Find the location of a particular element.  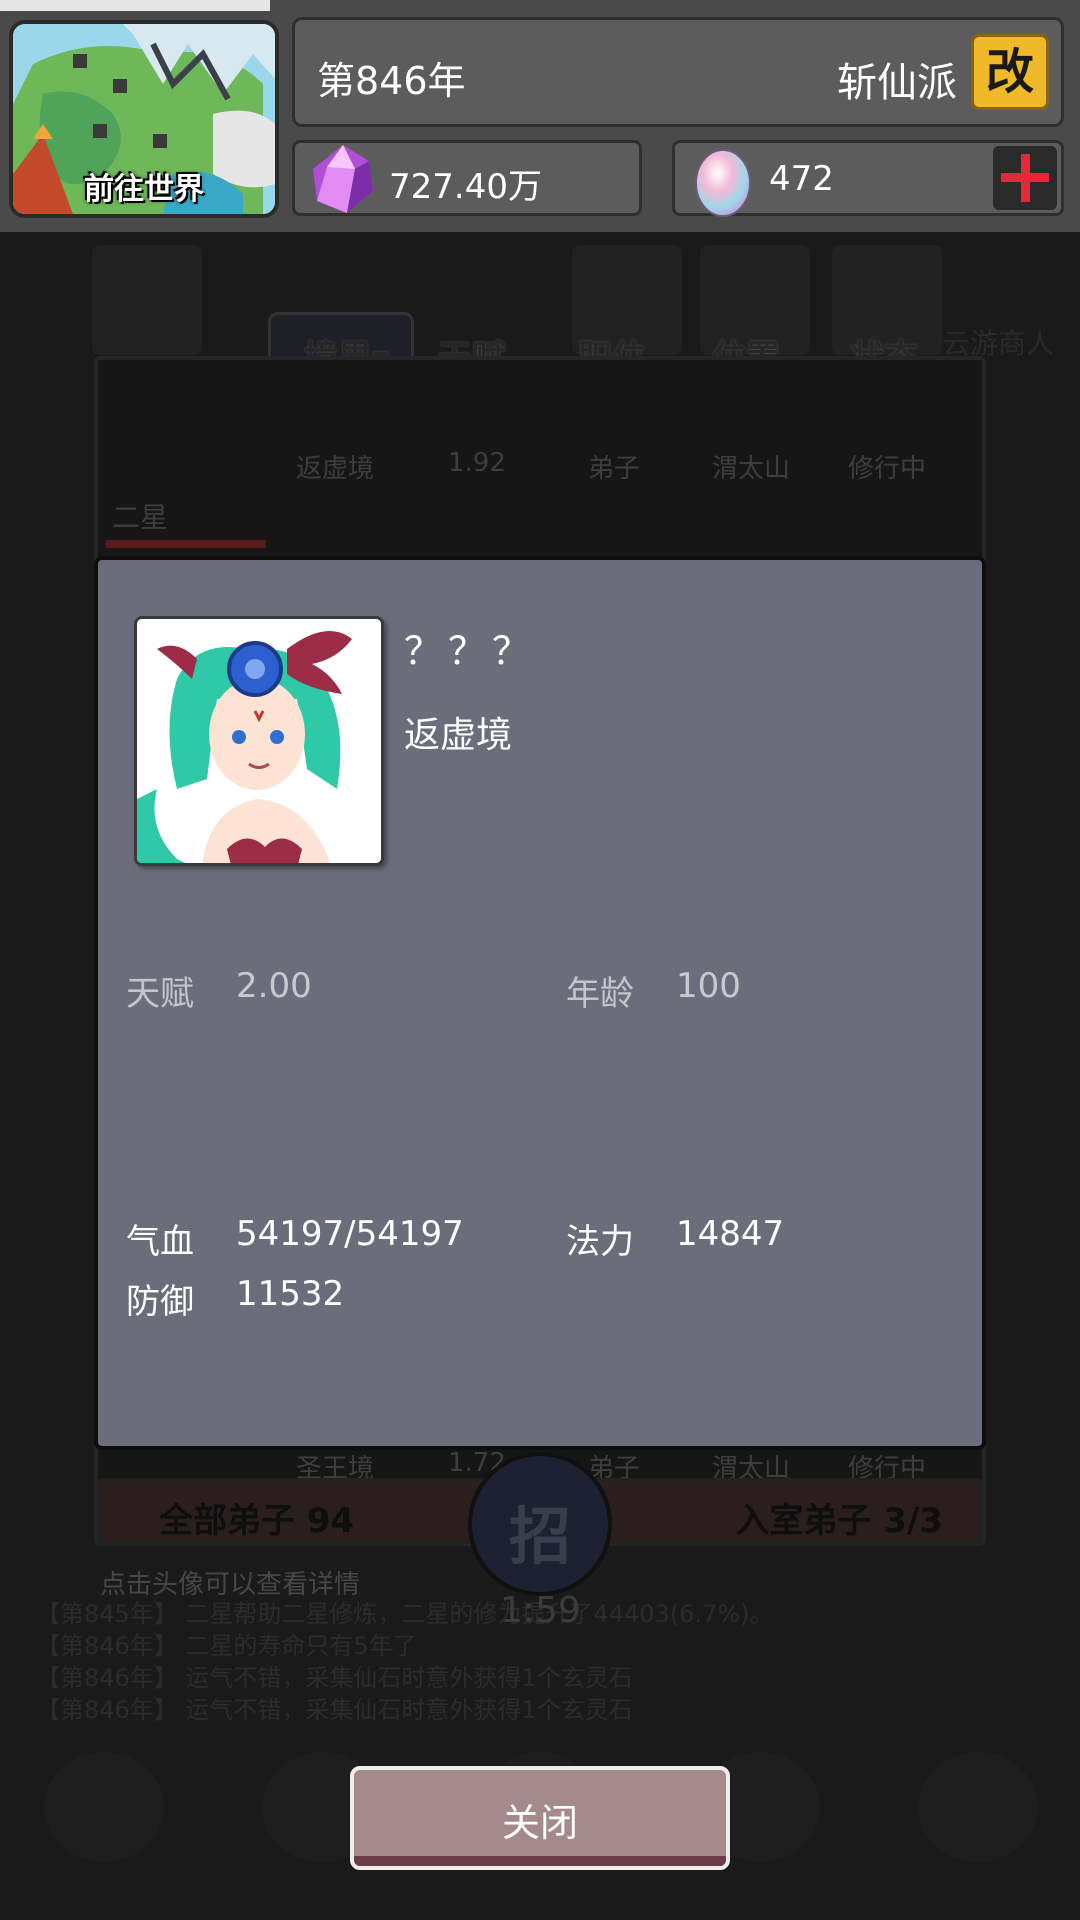

hp-value: 54197/54197 is located at coordinates (350, 1234).